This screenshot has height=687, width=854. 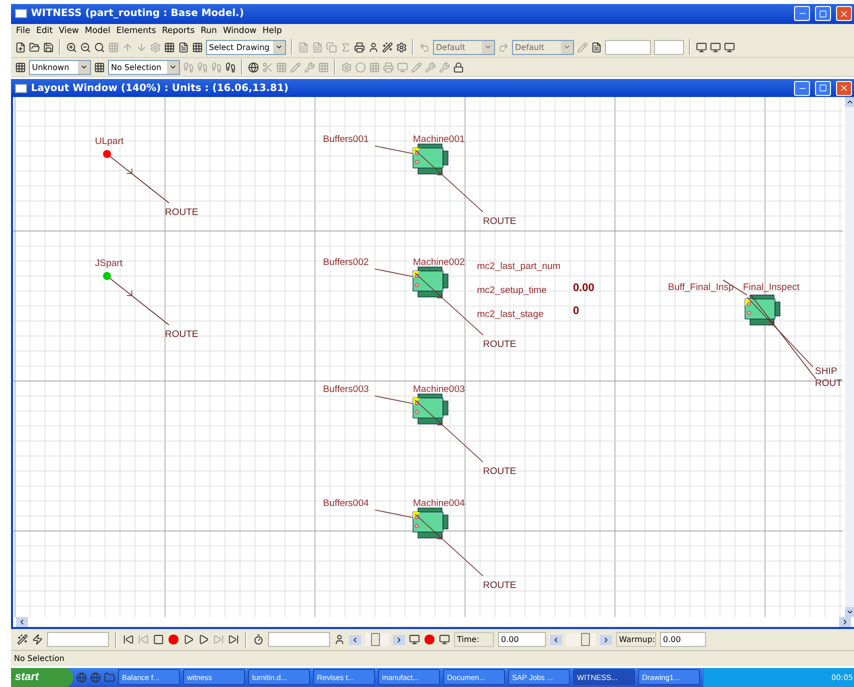 What do you see at coordinates (258, 640) in the screenshot?
I see `timer-icon` at bounding box center [258, 640].